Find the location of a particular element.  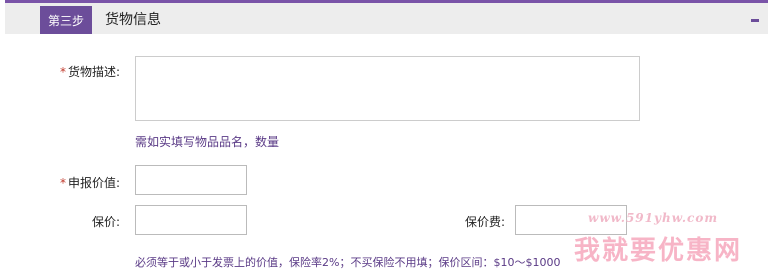

declared-value-label-text: 申报价值: is located at coordinates (93, 183).